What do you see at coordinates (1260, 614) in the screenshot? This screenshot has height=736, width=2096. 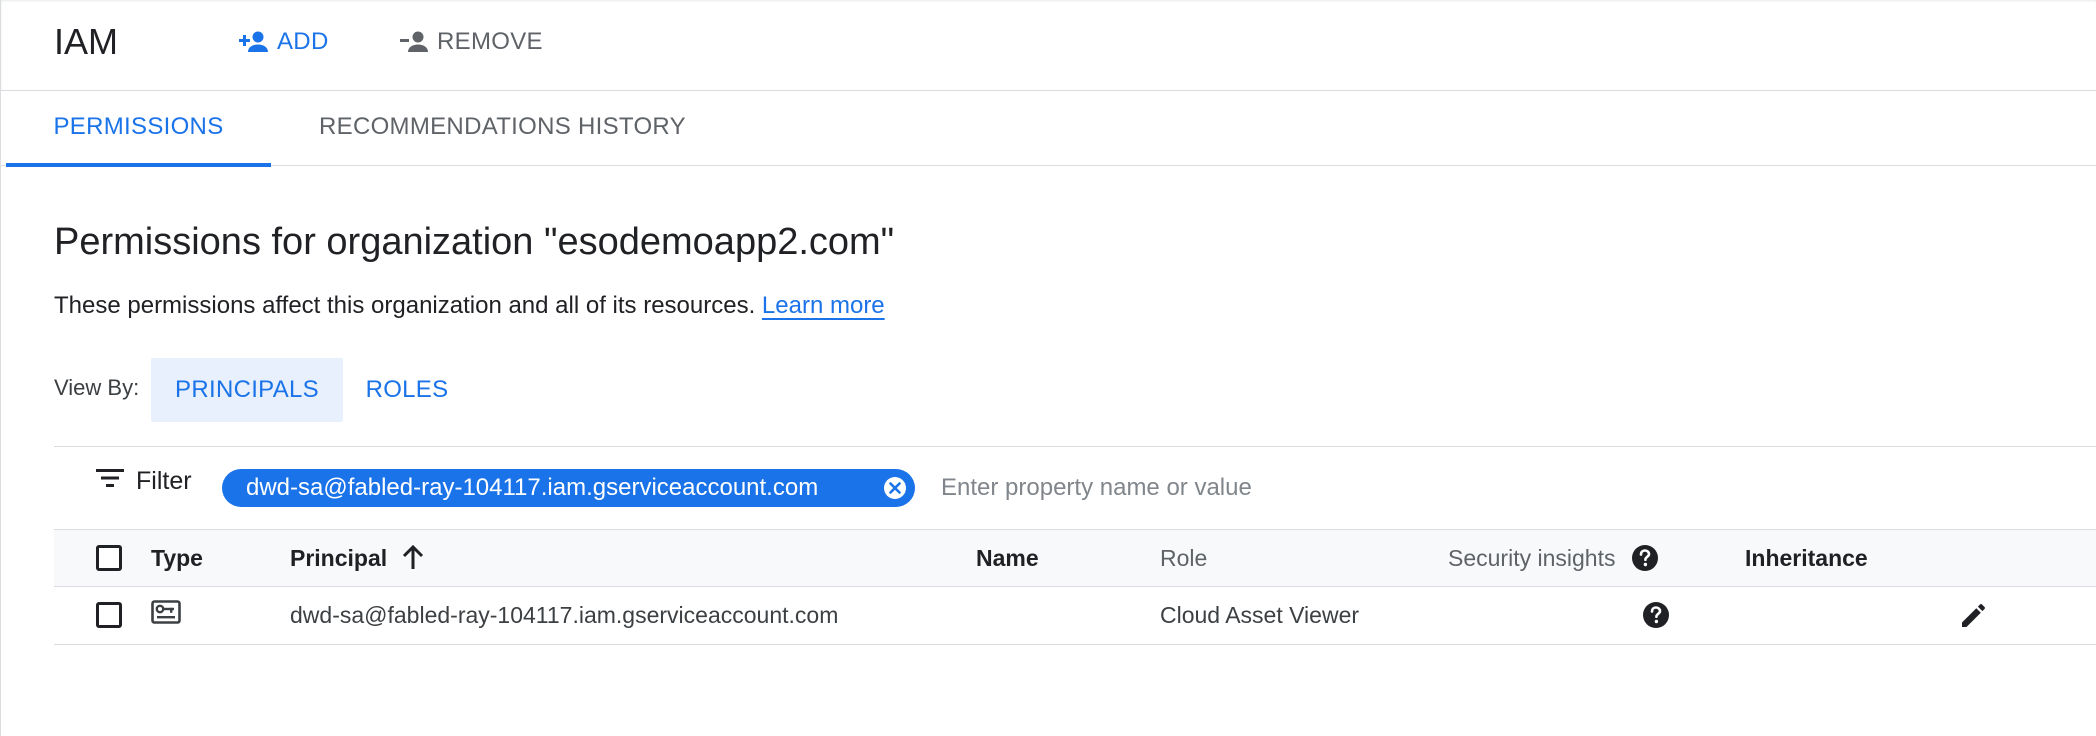 I see `row-role: Cloud Asset Viewer` at bounding box center [1260, 614].